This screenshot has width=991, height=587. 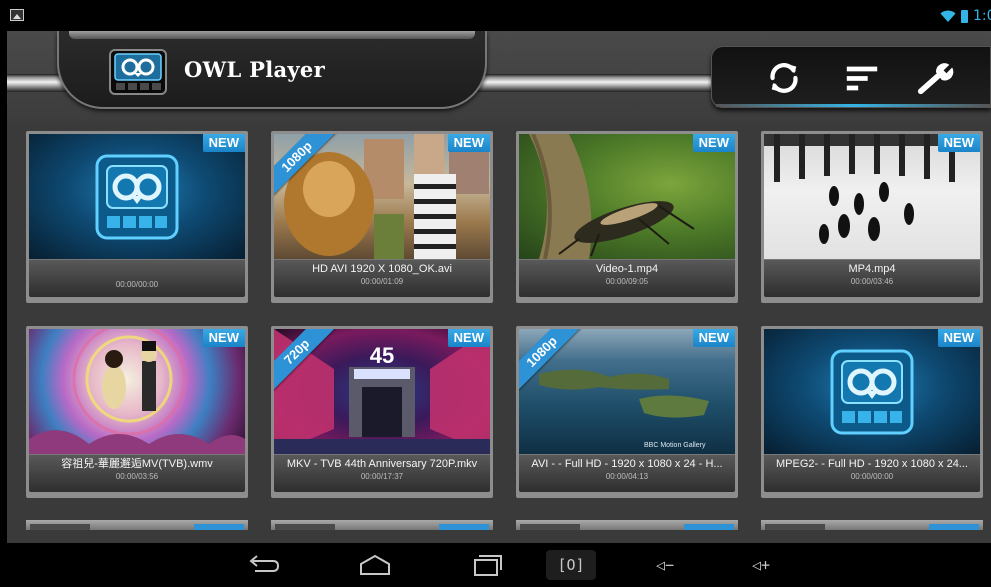 What do you see at coordinates (675, 445) in the screenshot?
I see `watermark-text: BBC Motion Gallery` at bounding box center [675, 445].